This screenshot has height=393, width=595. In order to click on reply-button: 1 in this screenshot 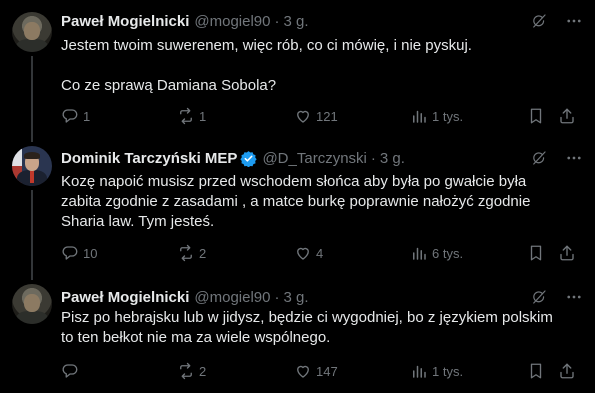, I will do `click(75, 116)`.